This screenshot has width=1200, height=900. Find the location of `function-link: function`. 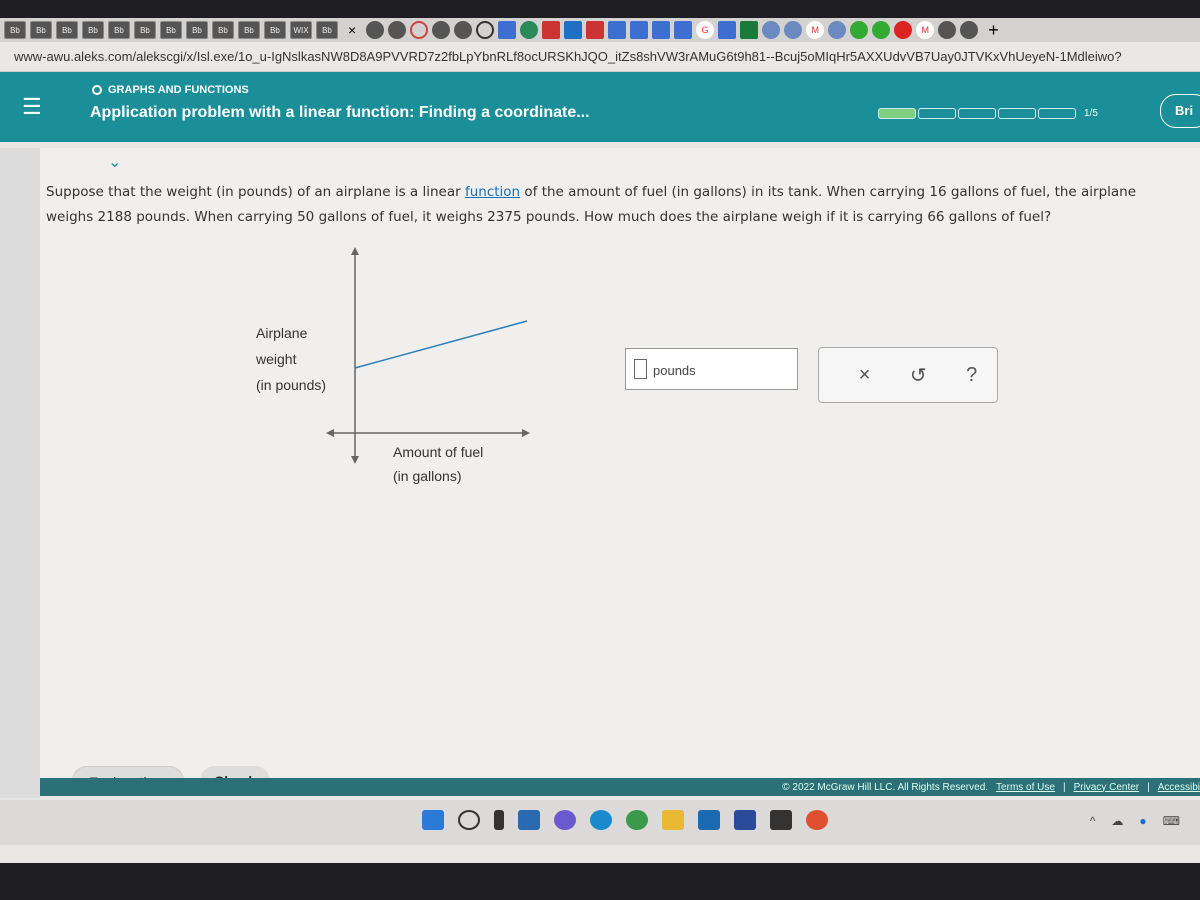

function-link: function is located at coordinates (492, 192).